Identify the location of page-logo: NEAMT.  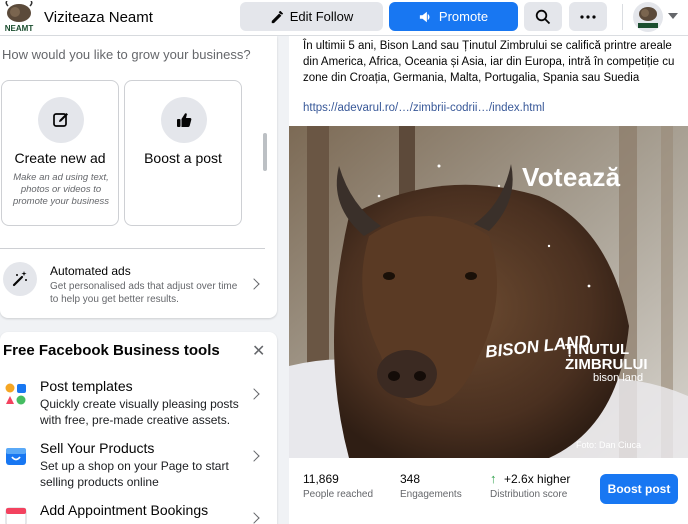
(19, 16).